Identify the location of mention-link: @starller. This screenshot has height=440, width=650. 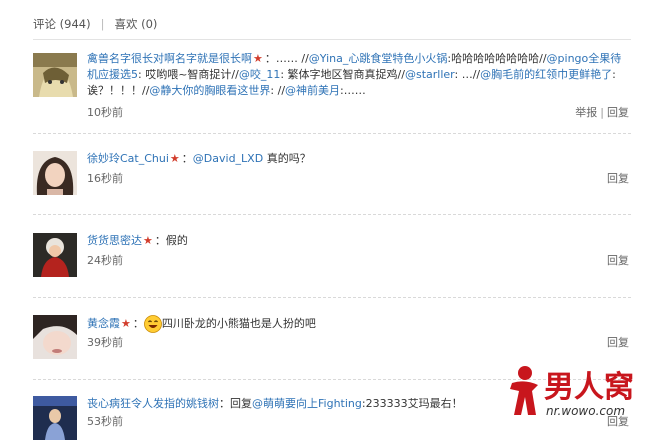
(430, 74).